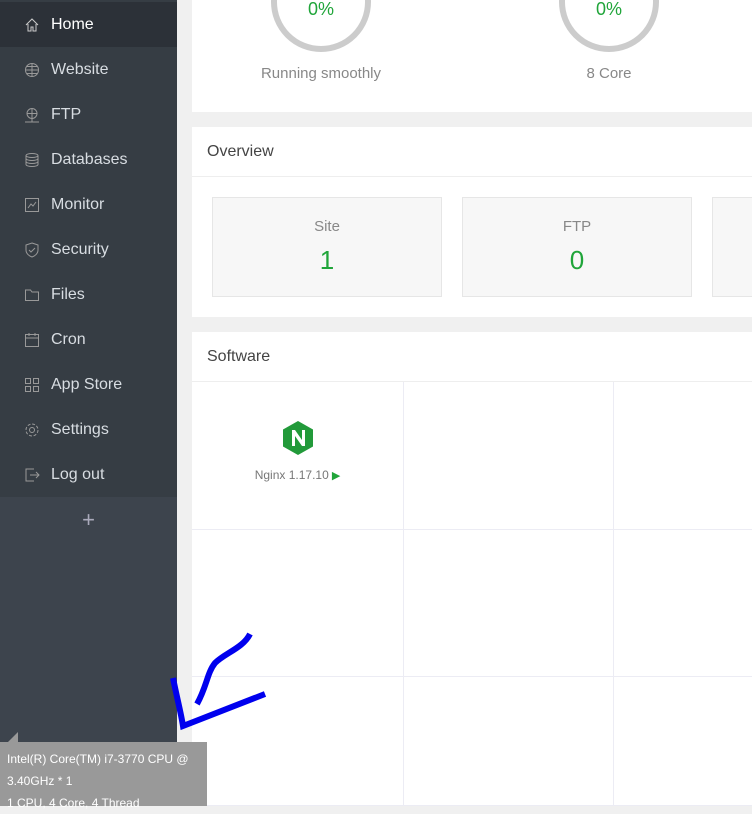  I want to click on ftp-card: FTP 0, so click(577, 247).